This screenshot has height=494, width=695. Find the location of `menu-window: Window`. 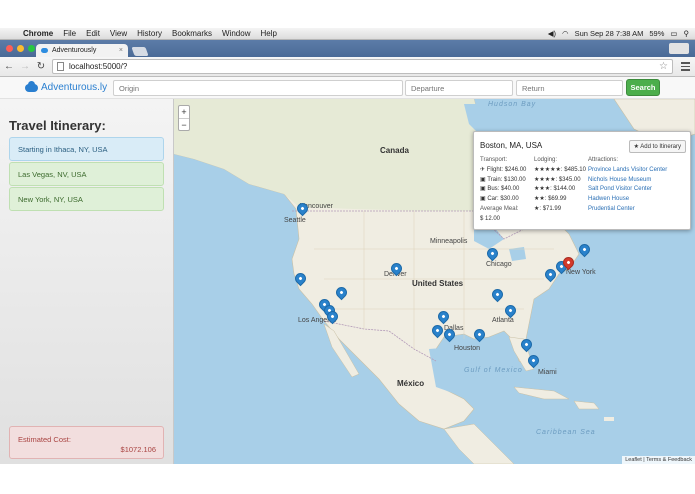

menu-window: Window is located at coordinates (236, 33).